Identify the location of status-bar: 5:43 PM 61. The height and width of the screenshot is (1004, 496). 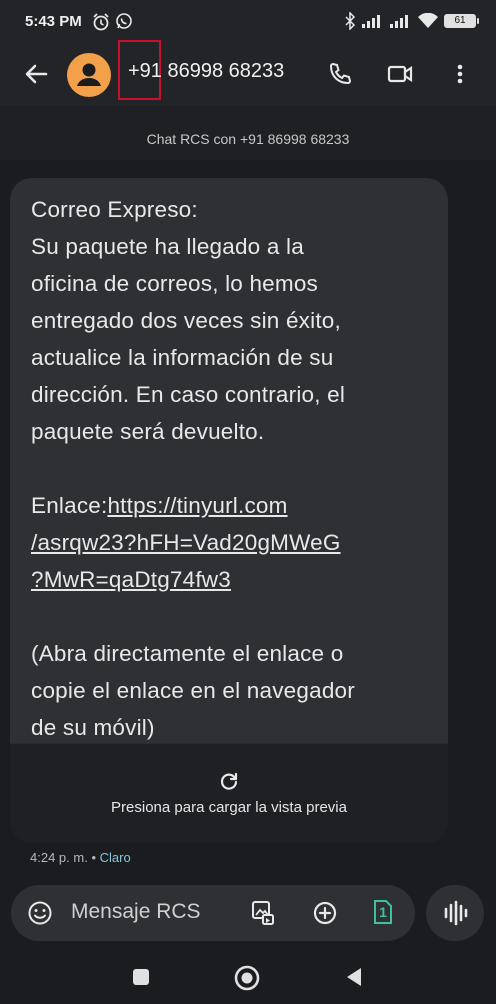
(248, 22).